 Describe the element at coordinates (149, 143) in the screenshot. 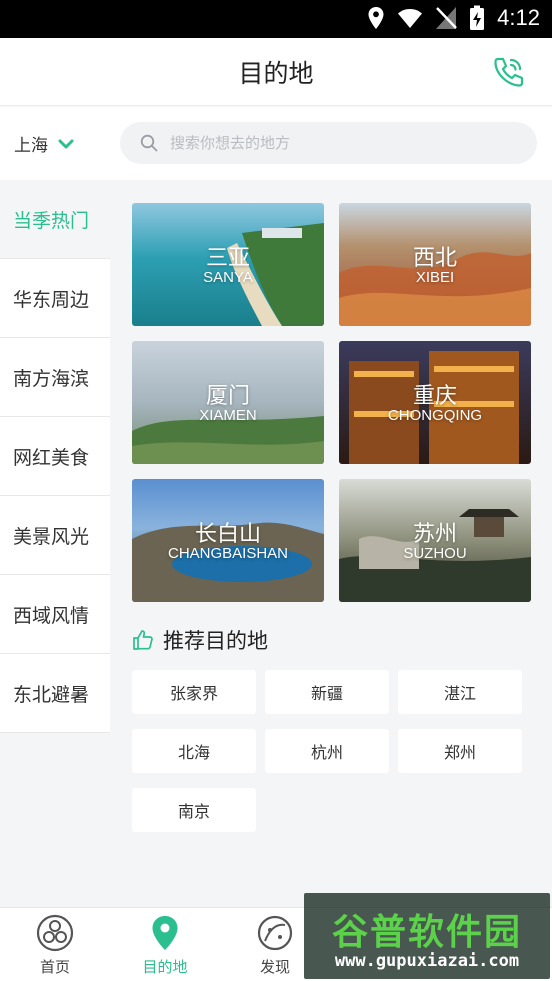

I see `search-icon` at that location.